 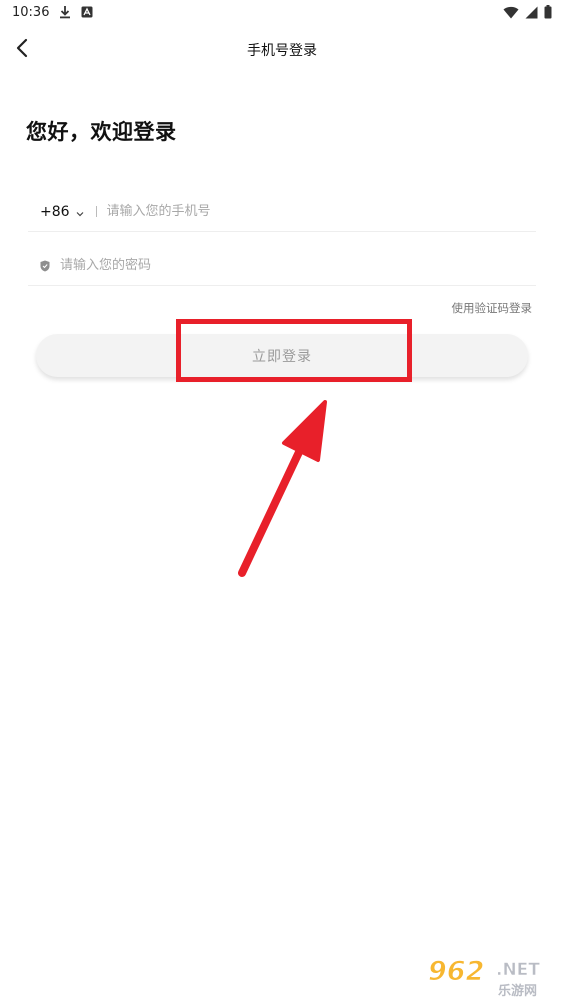 I want to click on svg-text: 962, so click(x=456, y=971).